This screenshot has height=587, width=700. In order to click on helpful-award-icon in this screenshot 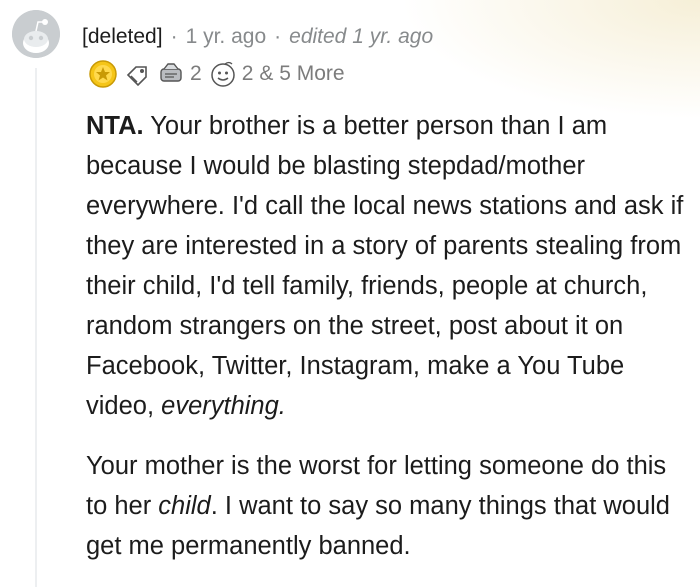, I will do `click(171, 74)`.